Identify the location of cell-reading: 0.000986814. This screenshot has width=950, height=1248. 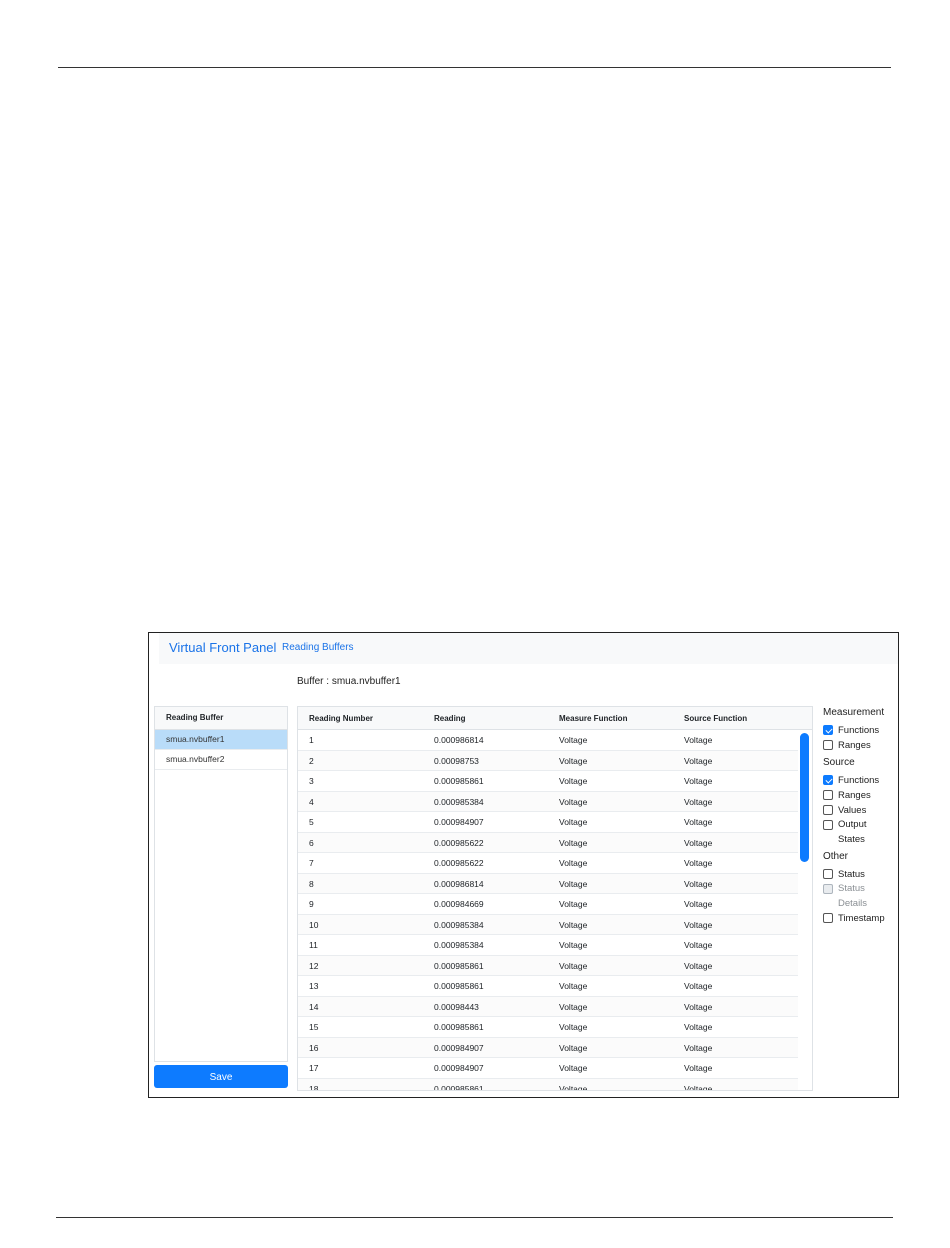
(459, 740).